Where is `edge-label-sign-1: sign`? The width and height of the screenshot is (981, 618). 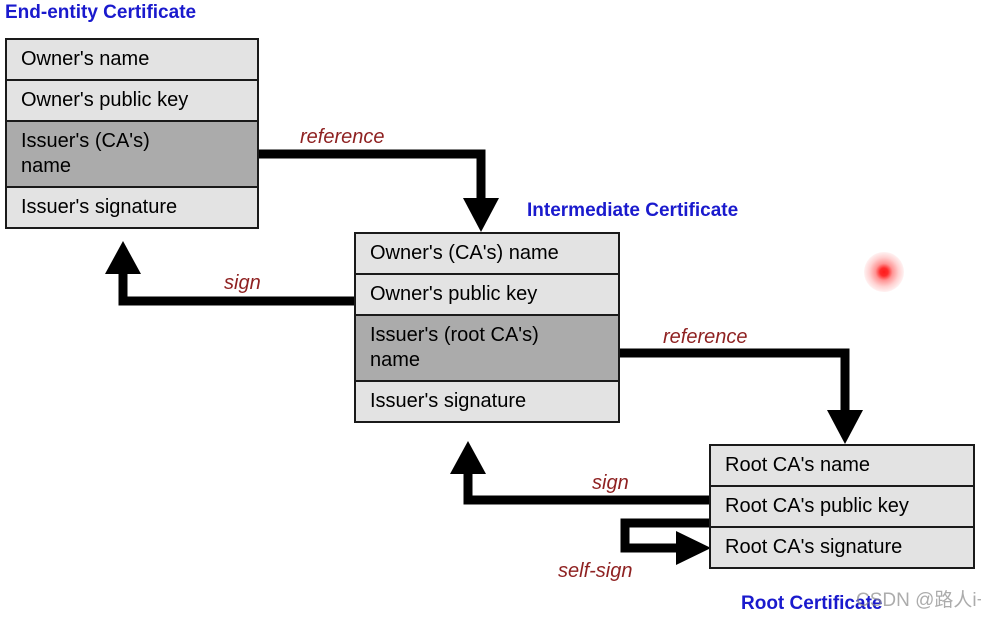 edge-label-sign-1: sign is located at coordinates (242, 283).